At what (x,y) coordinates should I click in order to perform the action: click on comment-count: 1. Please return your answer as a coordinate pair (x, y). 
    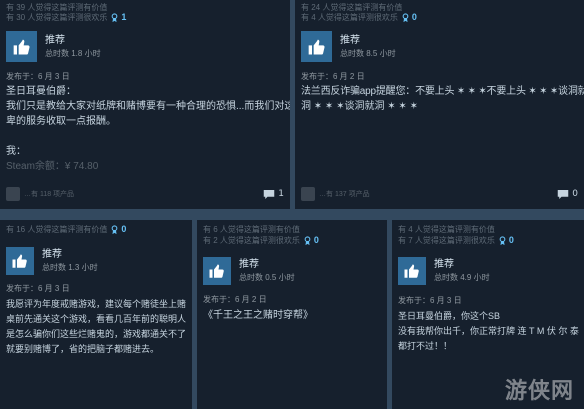
    Looking at the image, I should click on (281, 194).